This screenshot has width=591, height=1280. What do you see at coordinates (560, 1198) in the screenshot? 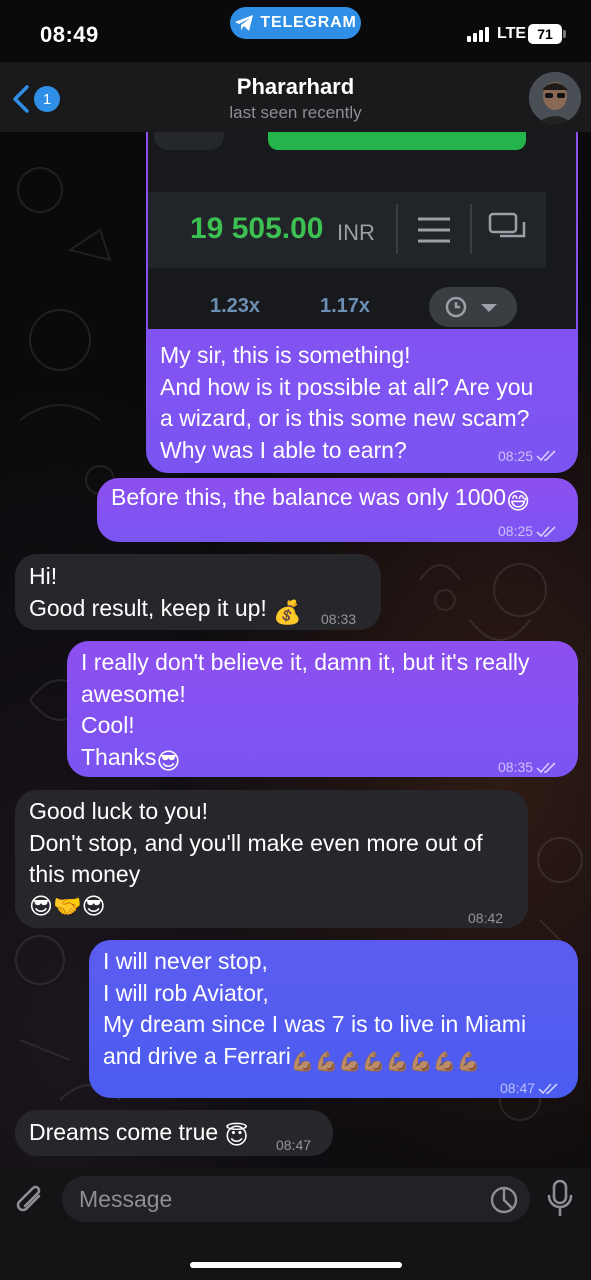
I see `microphone-icon` at bounding box center [560, 1198].